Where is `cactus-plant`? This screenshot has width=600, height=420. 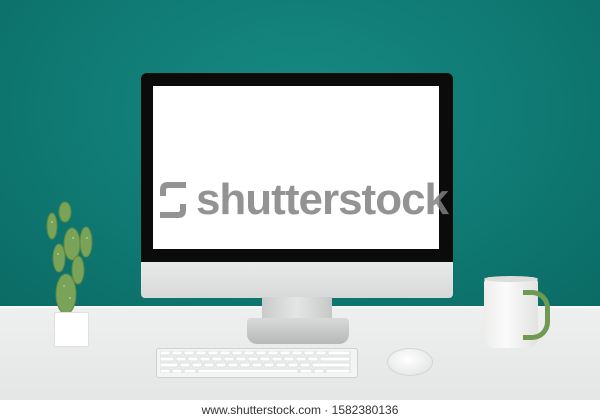
cactus-plant is located at coordinates (69, 258).